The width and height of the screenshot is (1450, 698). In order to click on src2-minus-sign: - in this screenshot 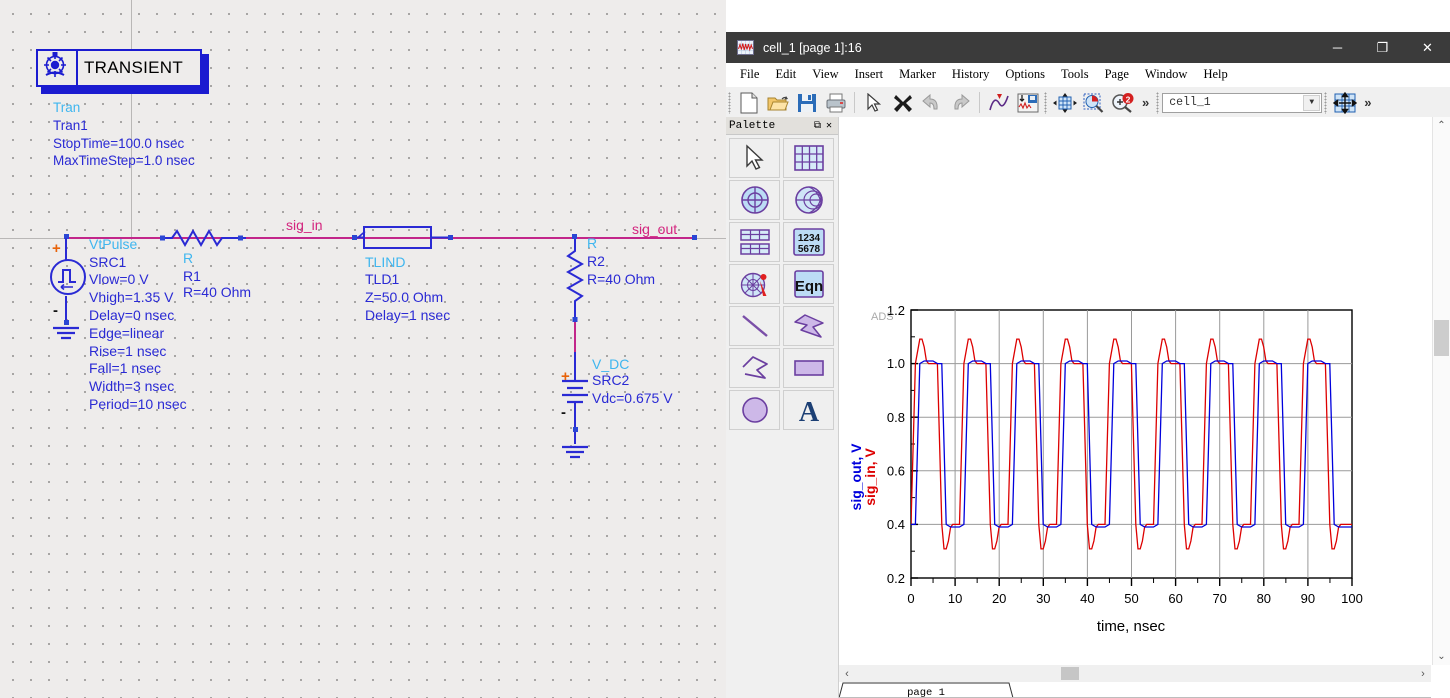, I will do `click(563, 412)`.